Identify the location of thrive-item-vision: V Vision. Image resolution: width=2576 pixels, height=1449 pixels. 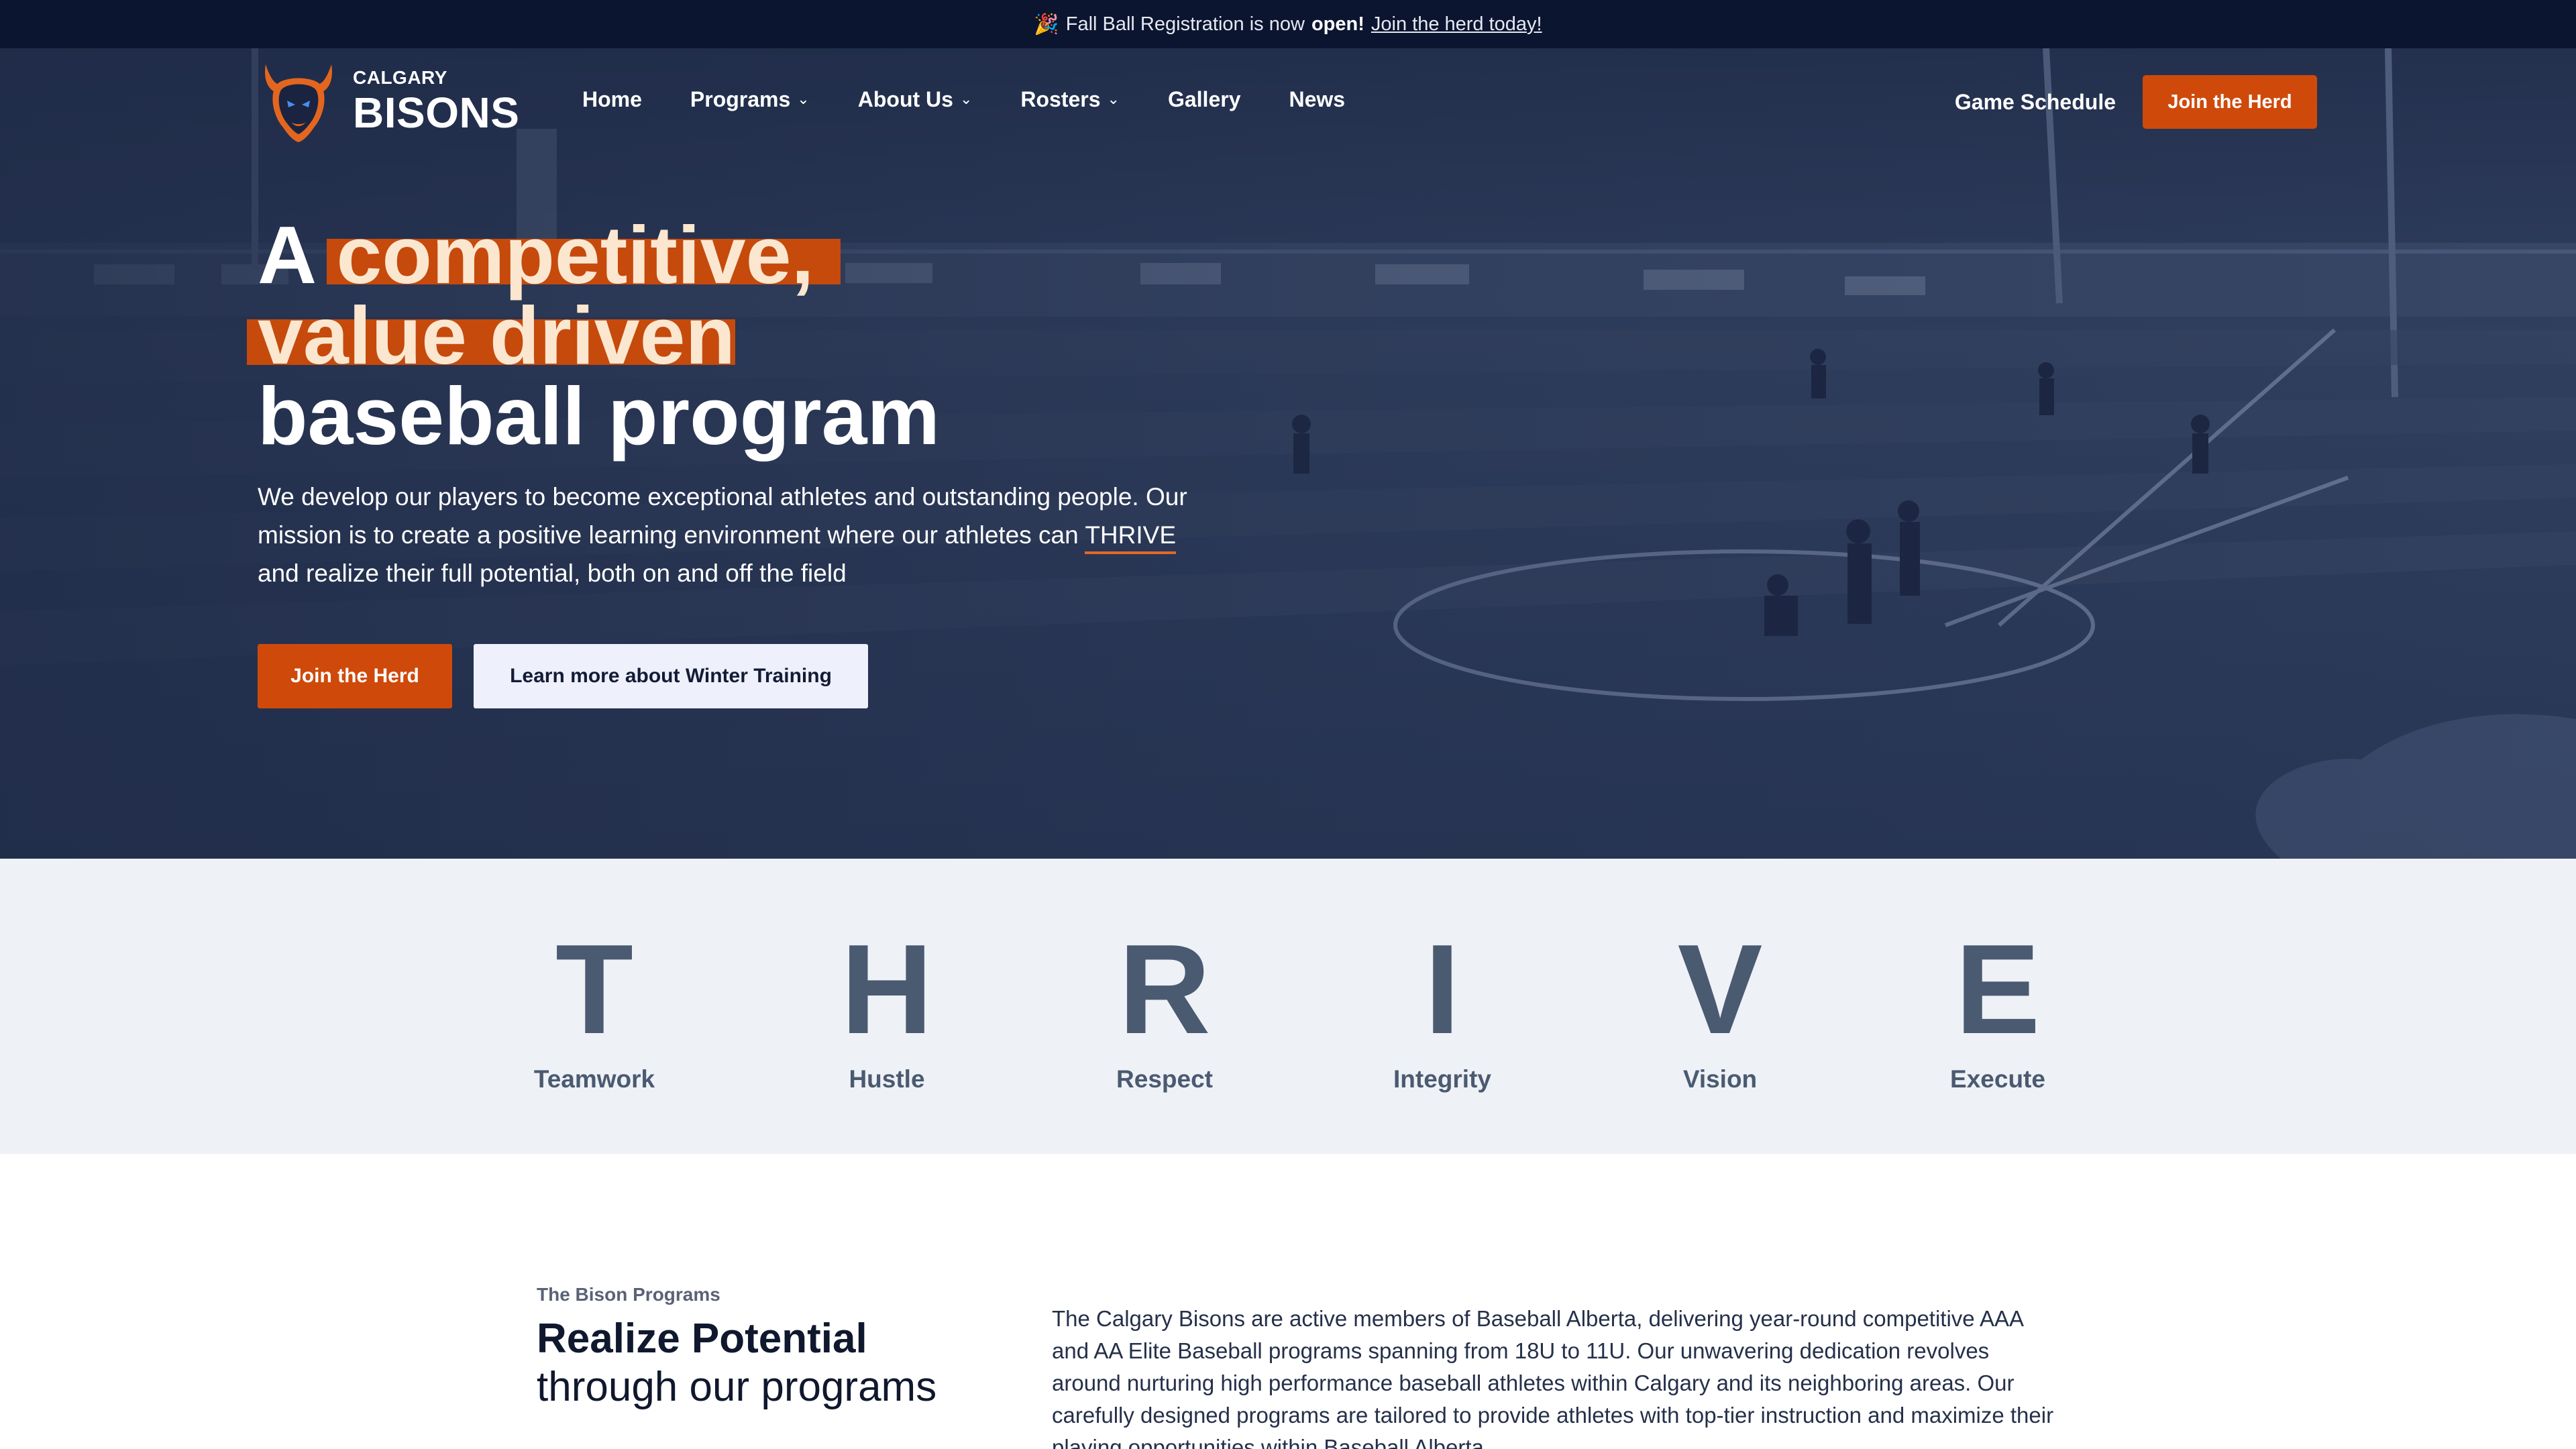
(1720, 1009).